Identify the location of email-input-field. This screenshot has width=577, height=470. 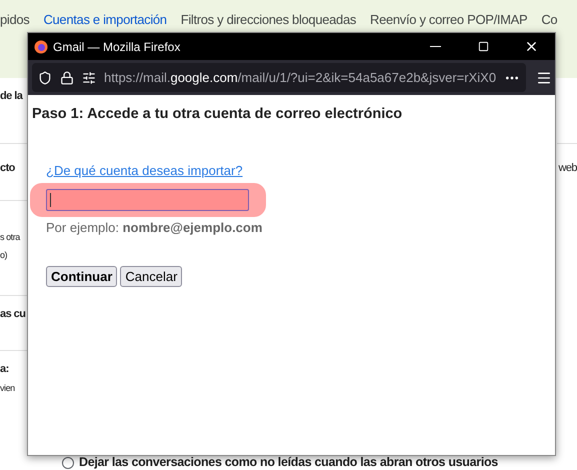
(147, 200).